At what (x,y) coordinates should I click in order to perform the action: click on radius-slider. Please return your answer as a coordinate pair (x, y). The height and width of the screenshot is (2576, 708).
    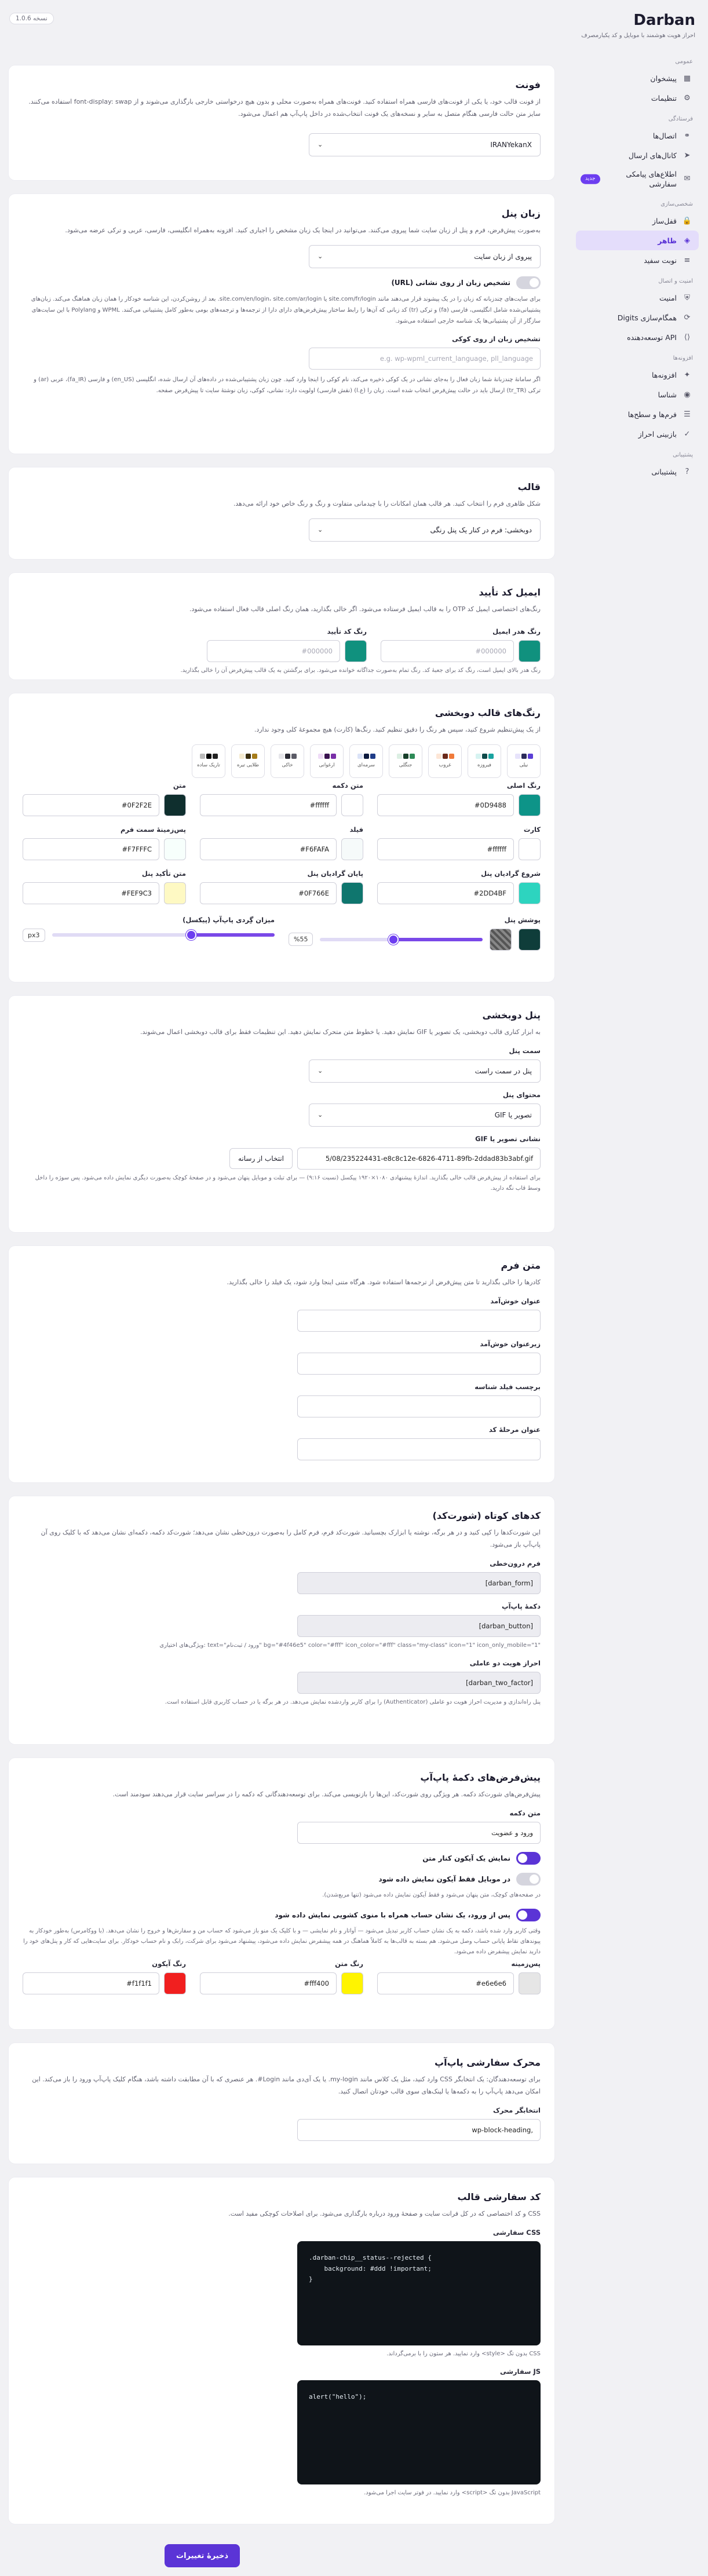
    Looking at the image, I should click on (163, 935).